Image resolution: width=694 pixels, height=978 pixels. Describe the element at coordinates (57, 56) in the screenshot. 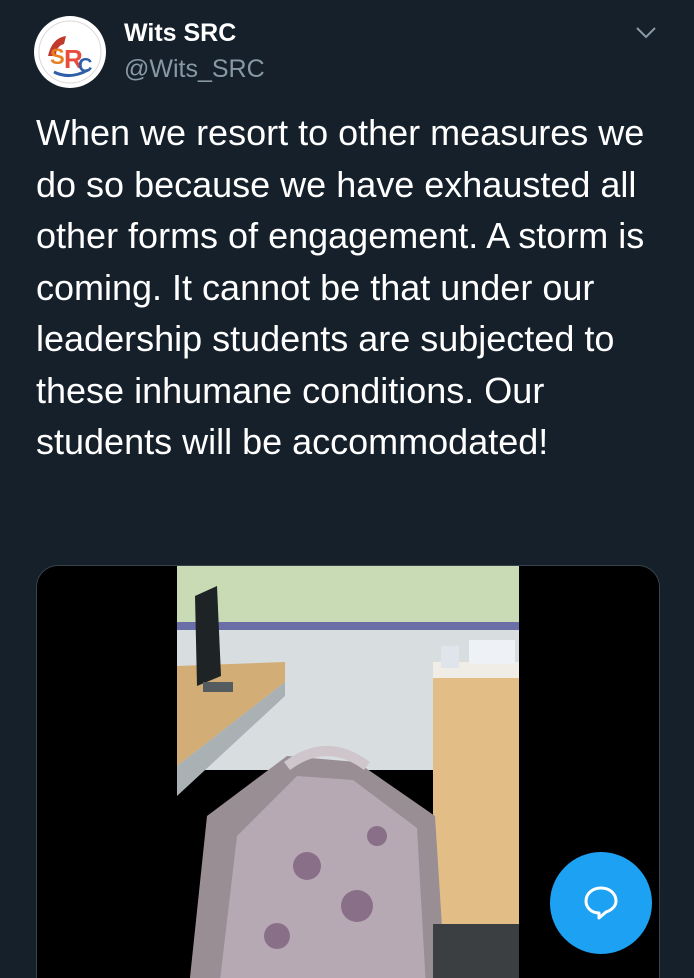

I see `svg-text: S` at that location.